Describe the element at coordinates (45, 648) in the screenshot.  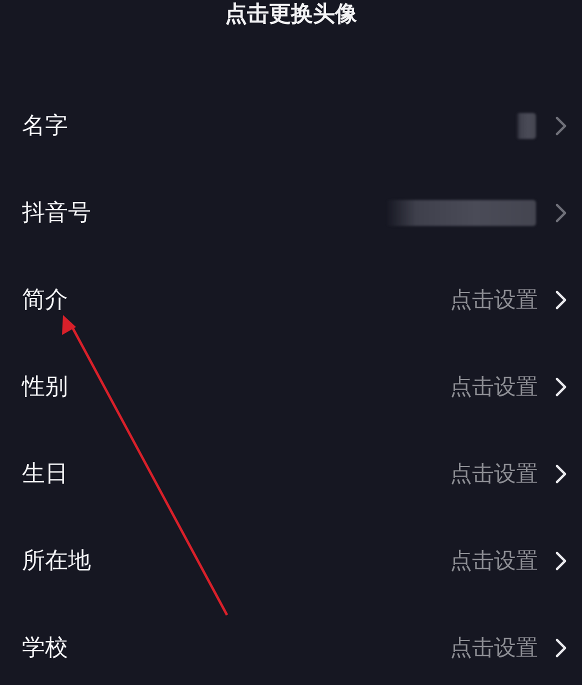
I see `field-label: 学校` at that location.